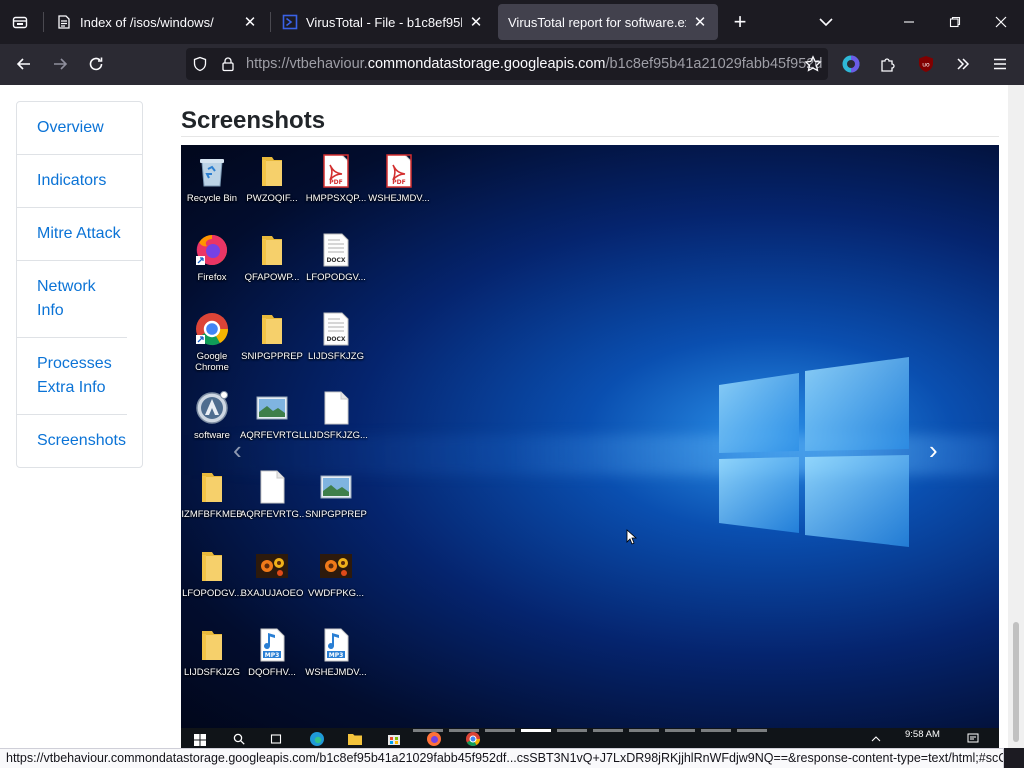  I want to click on desktop-icon: Firefox, so click(212, 263).